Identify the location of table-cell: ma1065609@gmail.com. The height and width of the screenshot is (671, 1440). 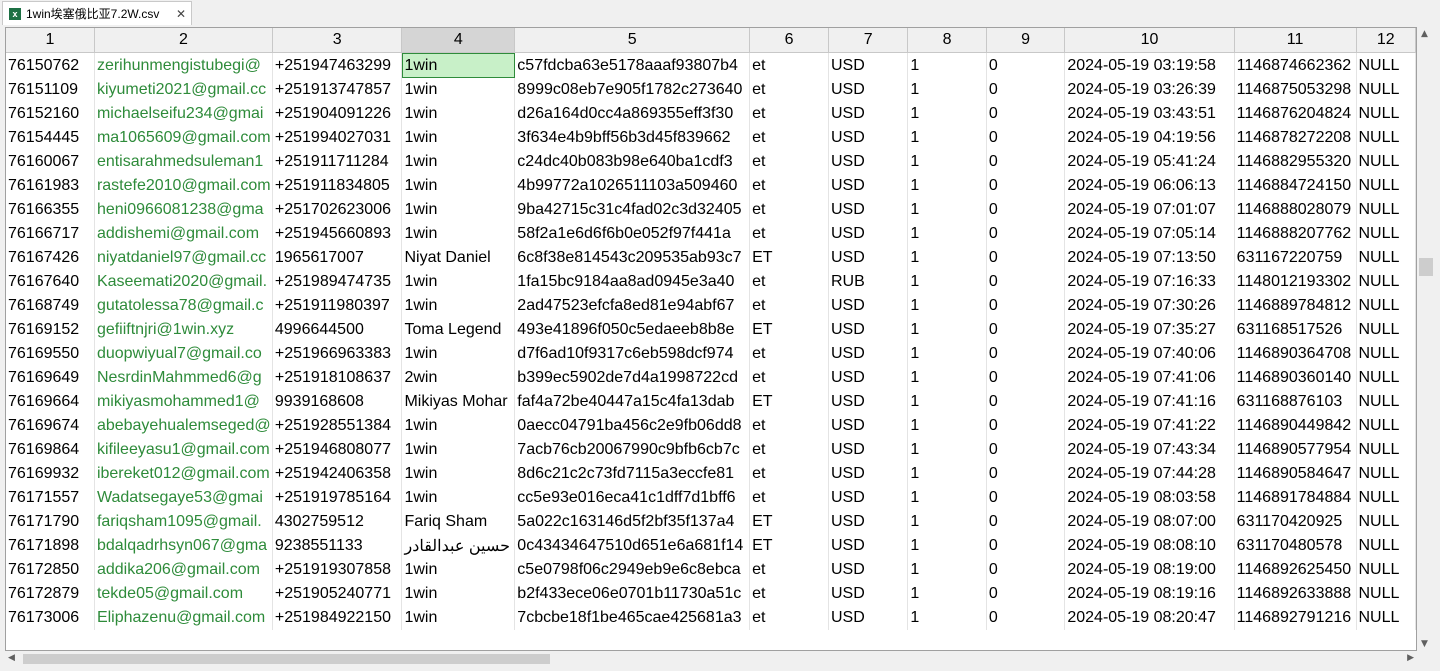
(183, 138).